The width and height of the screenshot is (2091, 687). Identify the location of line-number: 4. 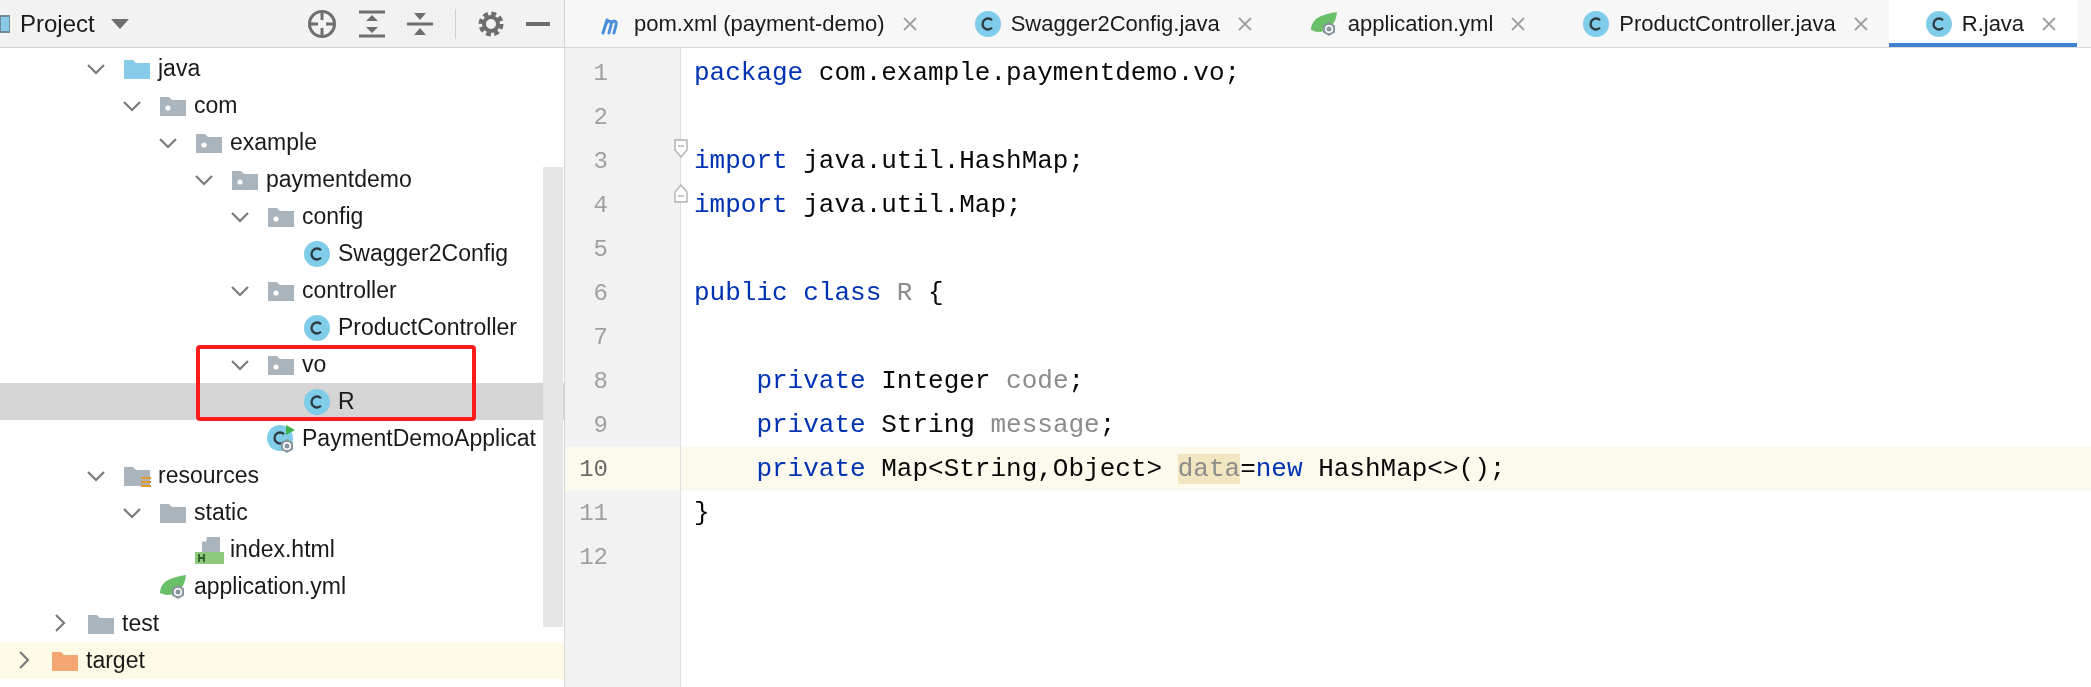
(600, 205).